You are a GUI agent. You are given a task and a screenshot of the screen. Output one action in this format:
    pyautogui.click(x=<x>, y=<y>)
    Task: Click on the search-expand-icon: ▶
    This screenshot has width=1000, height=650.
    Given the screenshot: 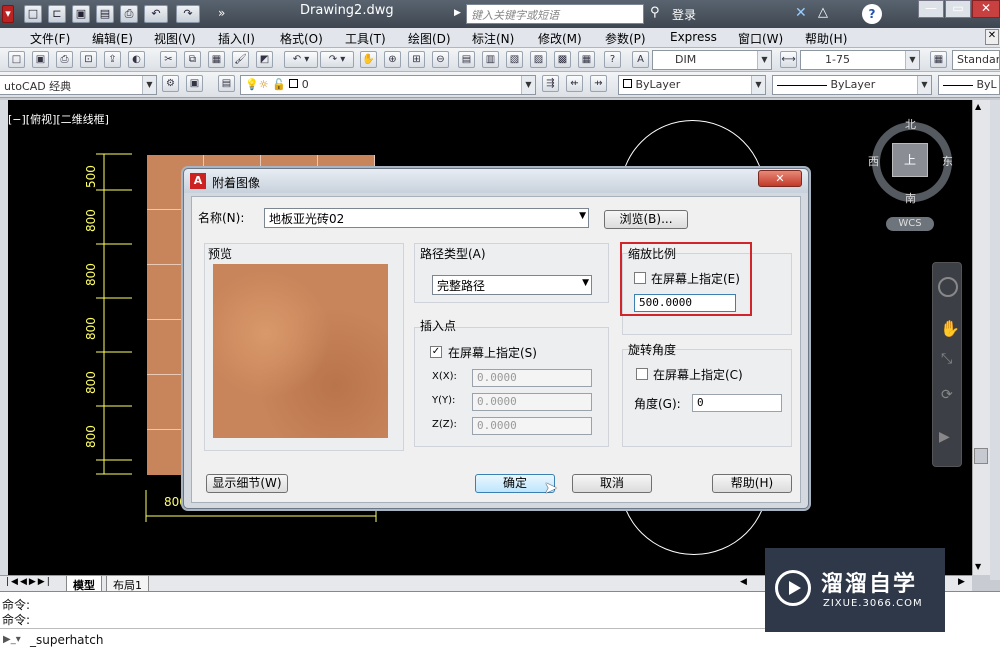 What is the action you would take?
    pyautogui.click(x=457, y=13)
    